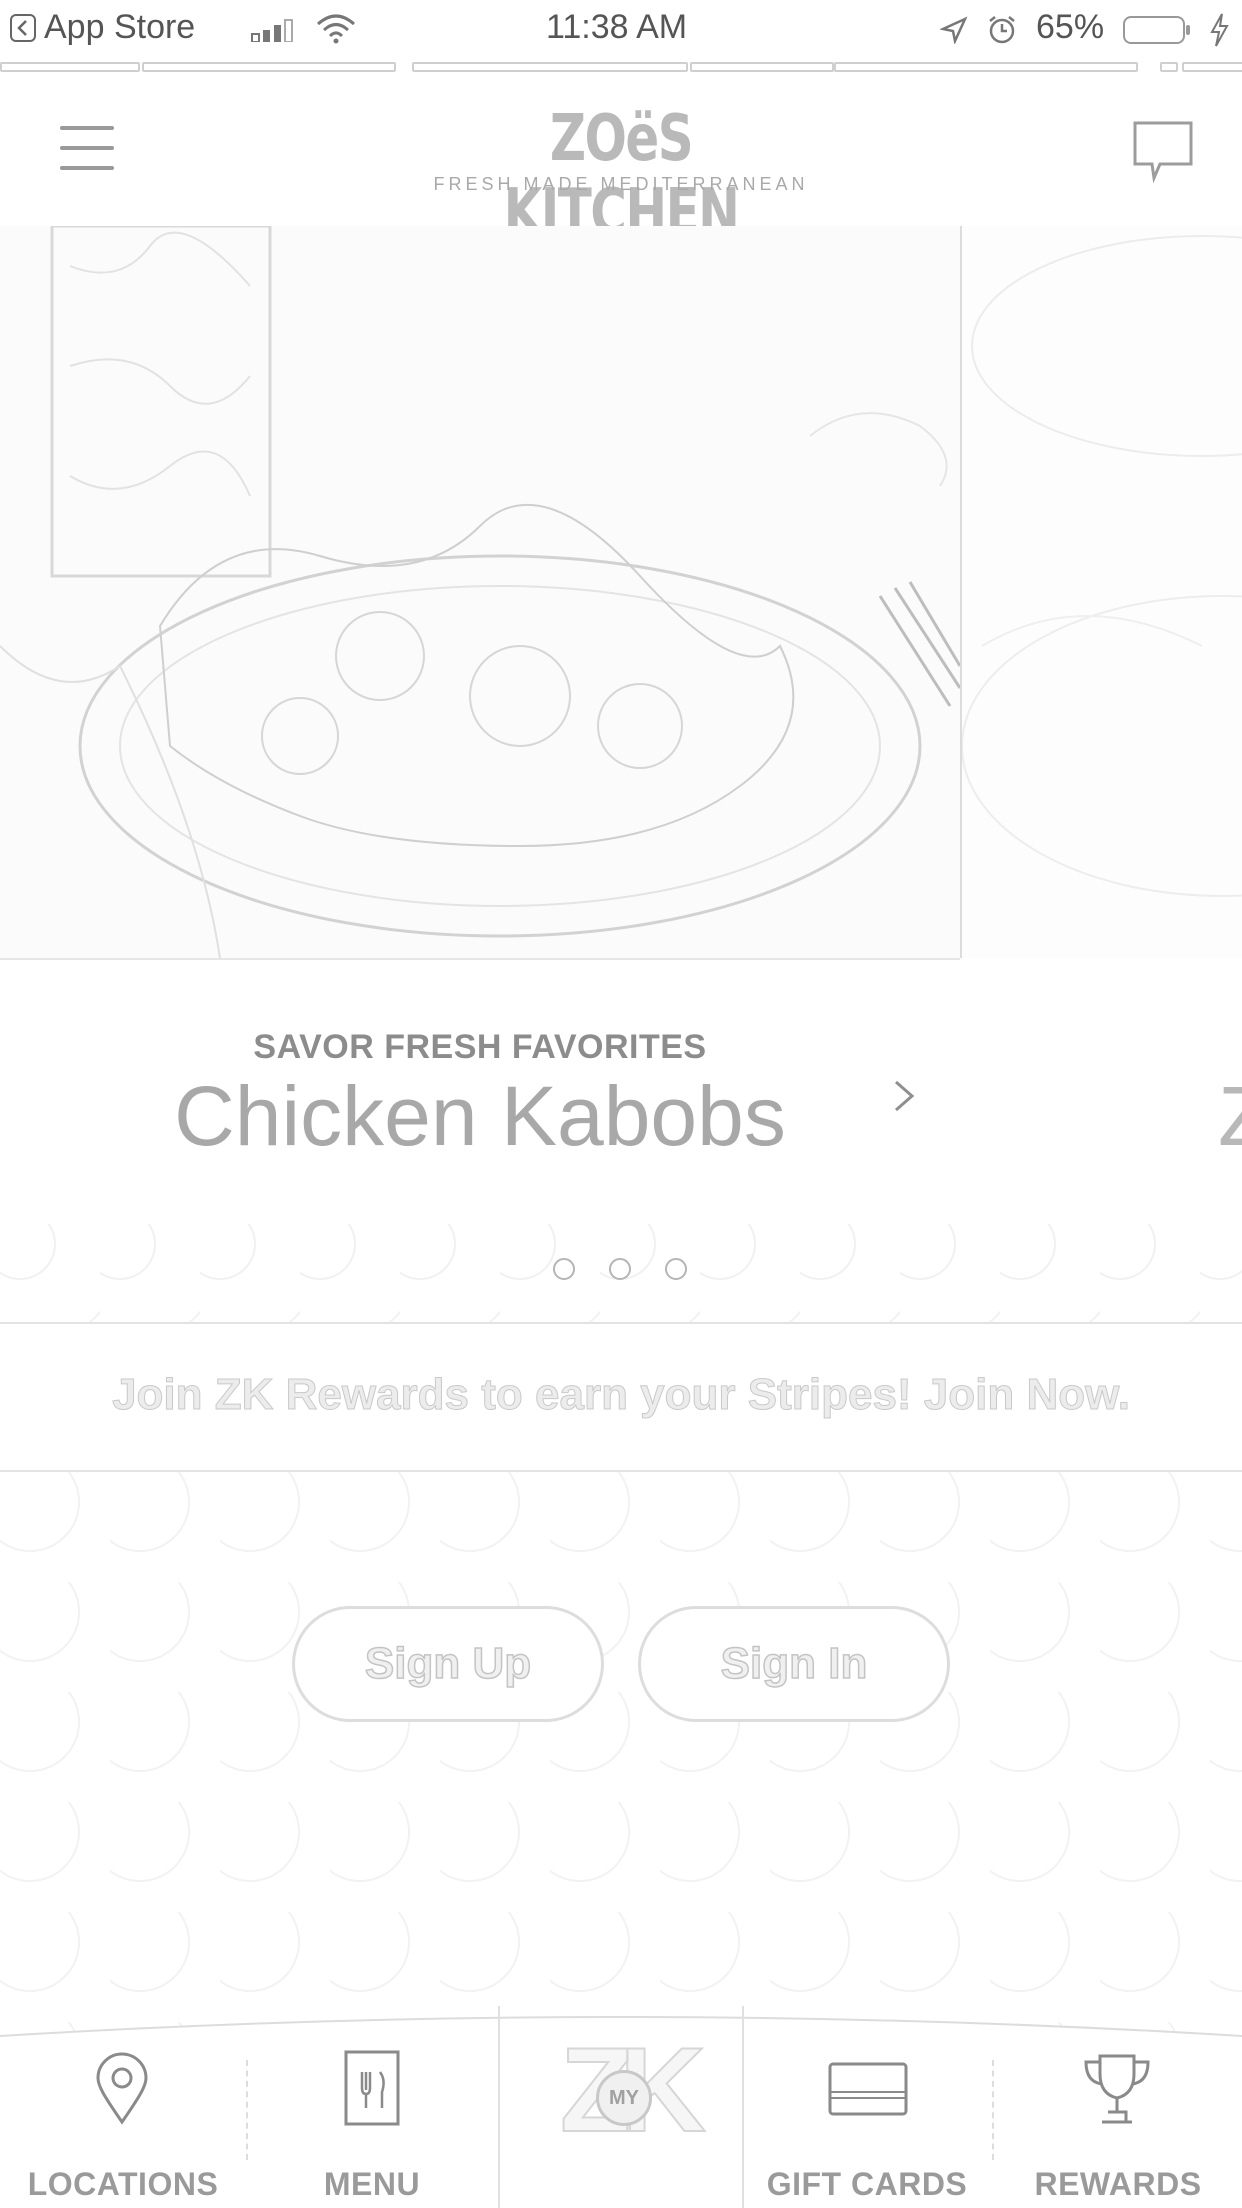  Describe the element at coordinates (372, 2088) in the screenshot. I see `menu-card-icon` at that location.